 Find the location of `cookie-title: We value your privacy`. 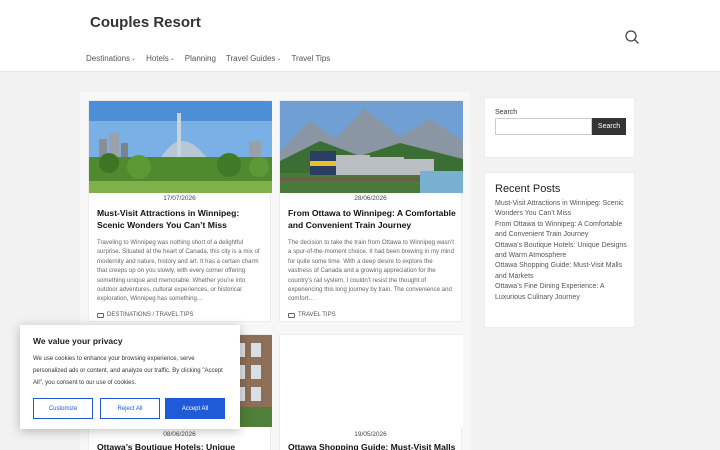

cookie-title: We value your privacy is located at coordinates (78, 341).